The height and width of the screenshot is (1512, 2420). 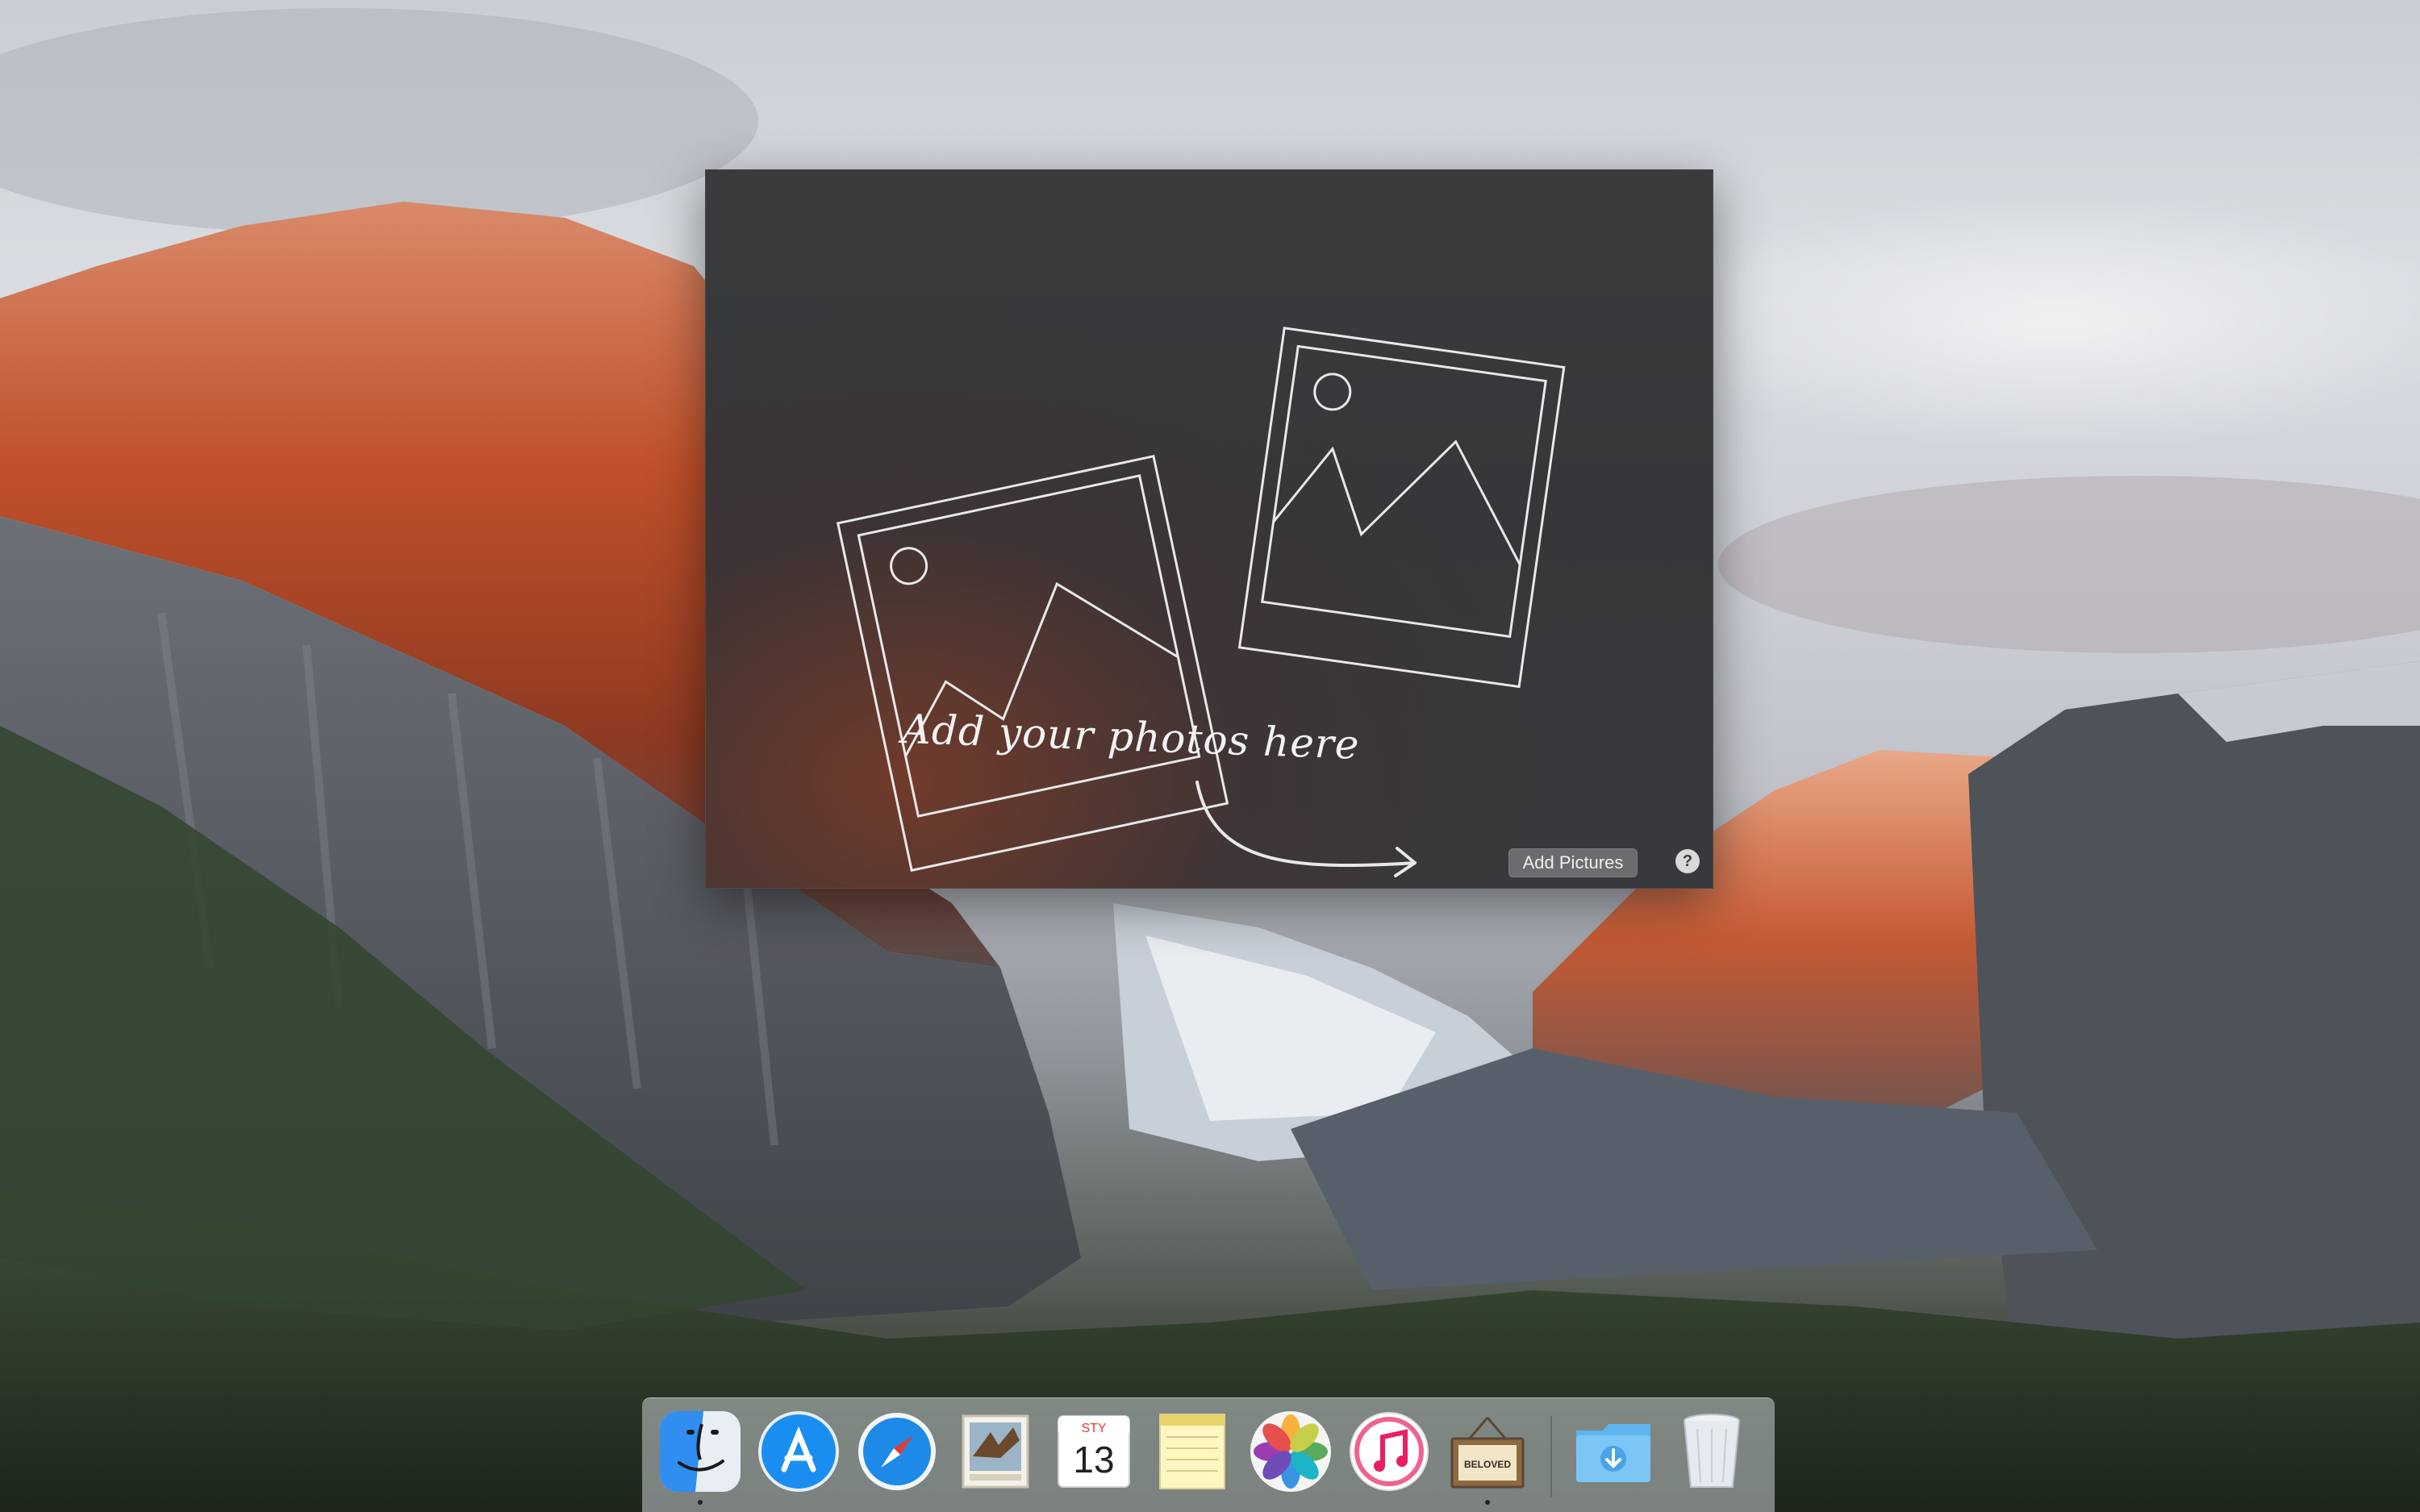 I want to click on downloads-folder-icon, so click(x=1613, y=1453).